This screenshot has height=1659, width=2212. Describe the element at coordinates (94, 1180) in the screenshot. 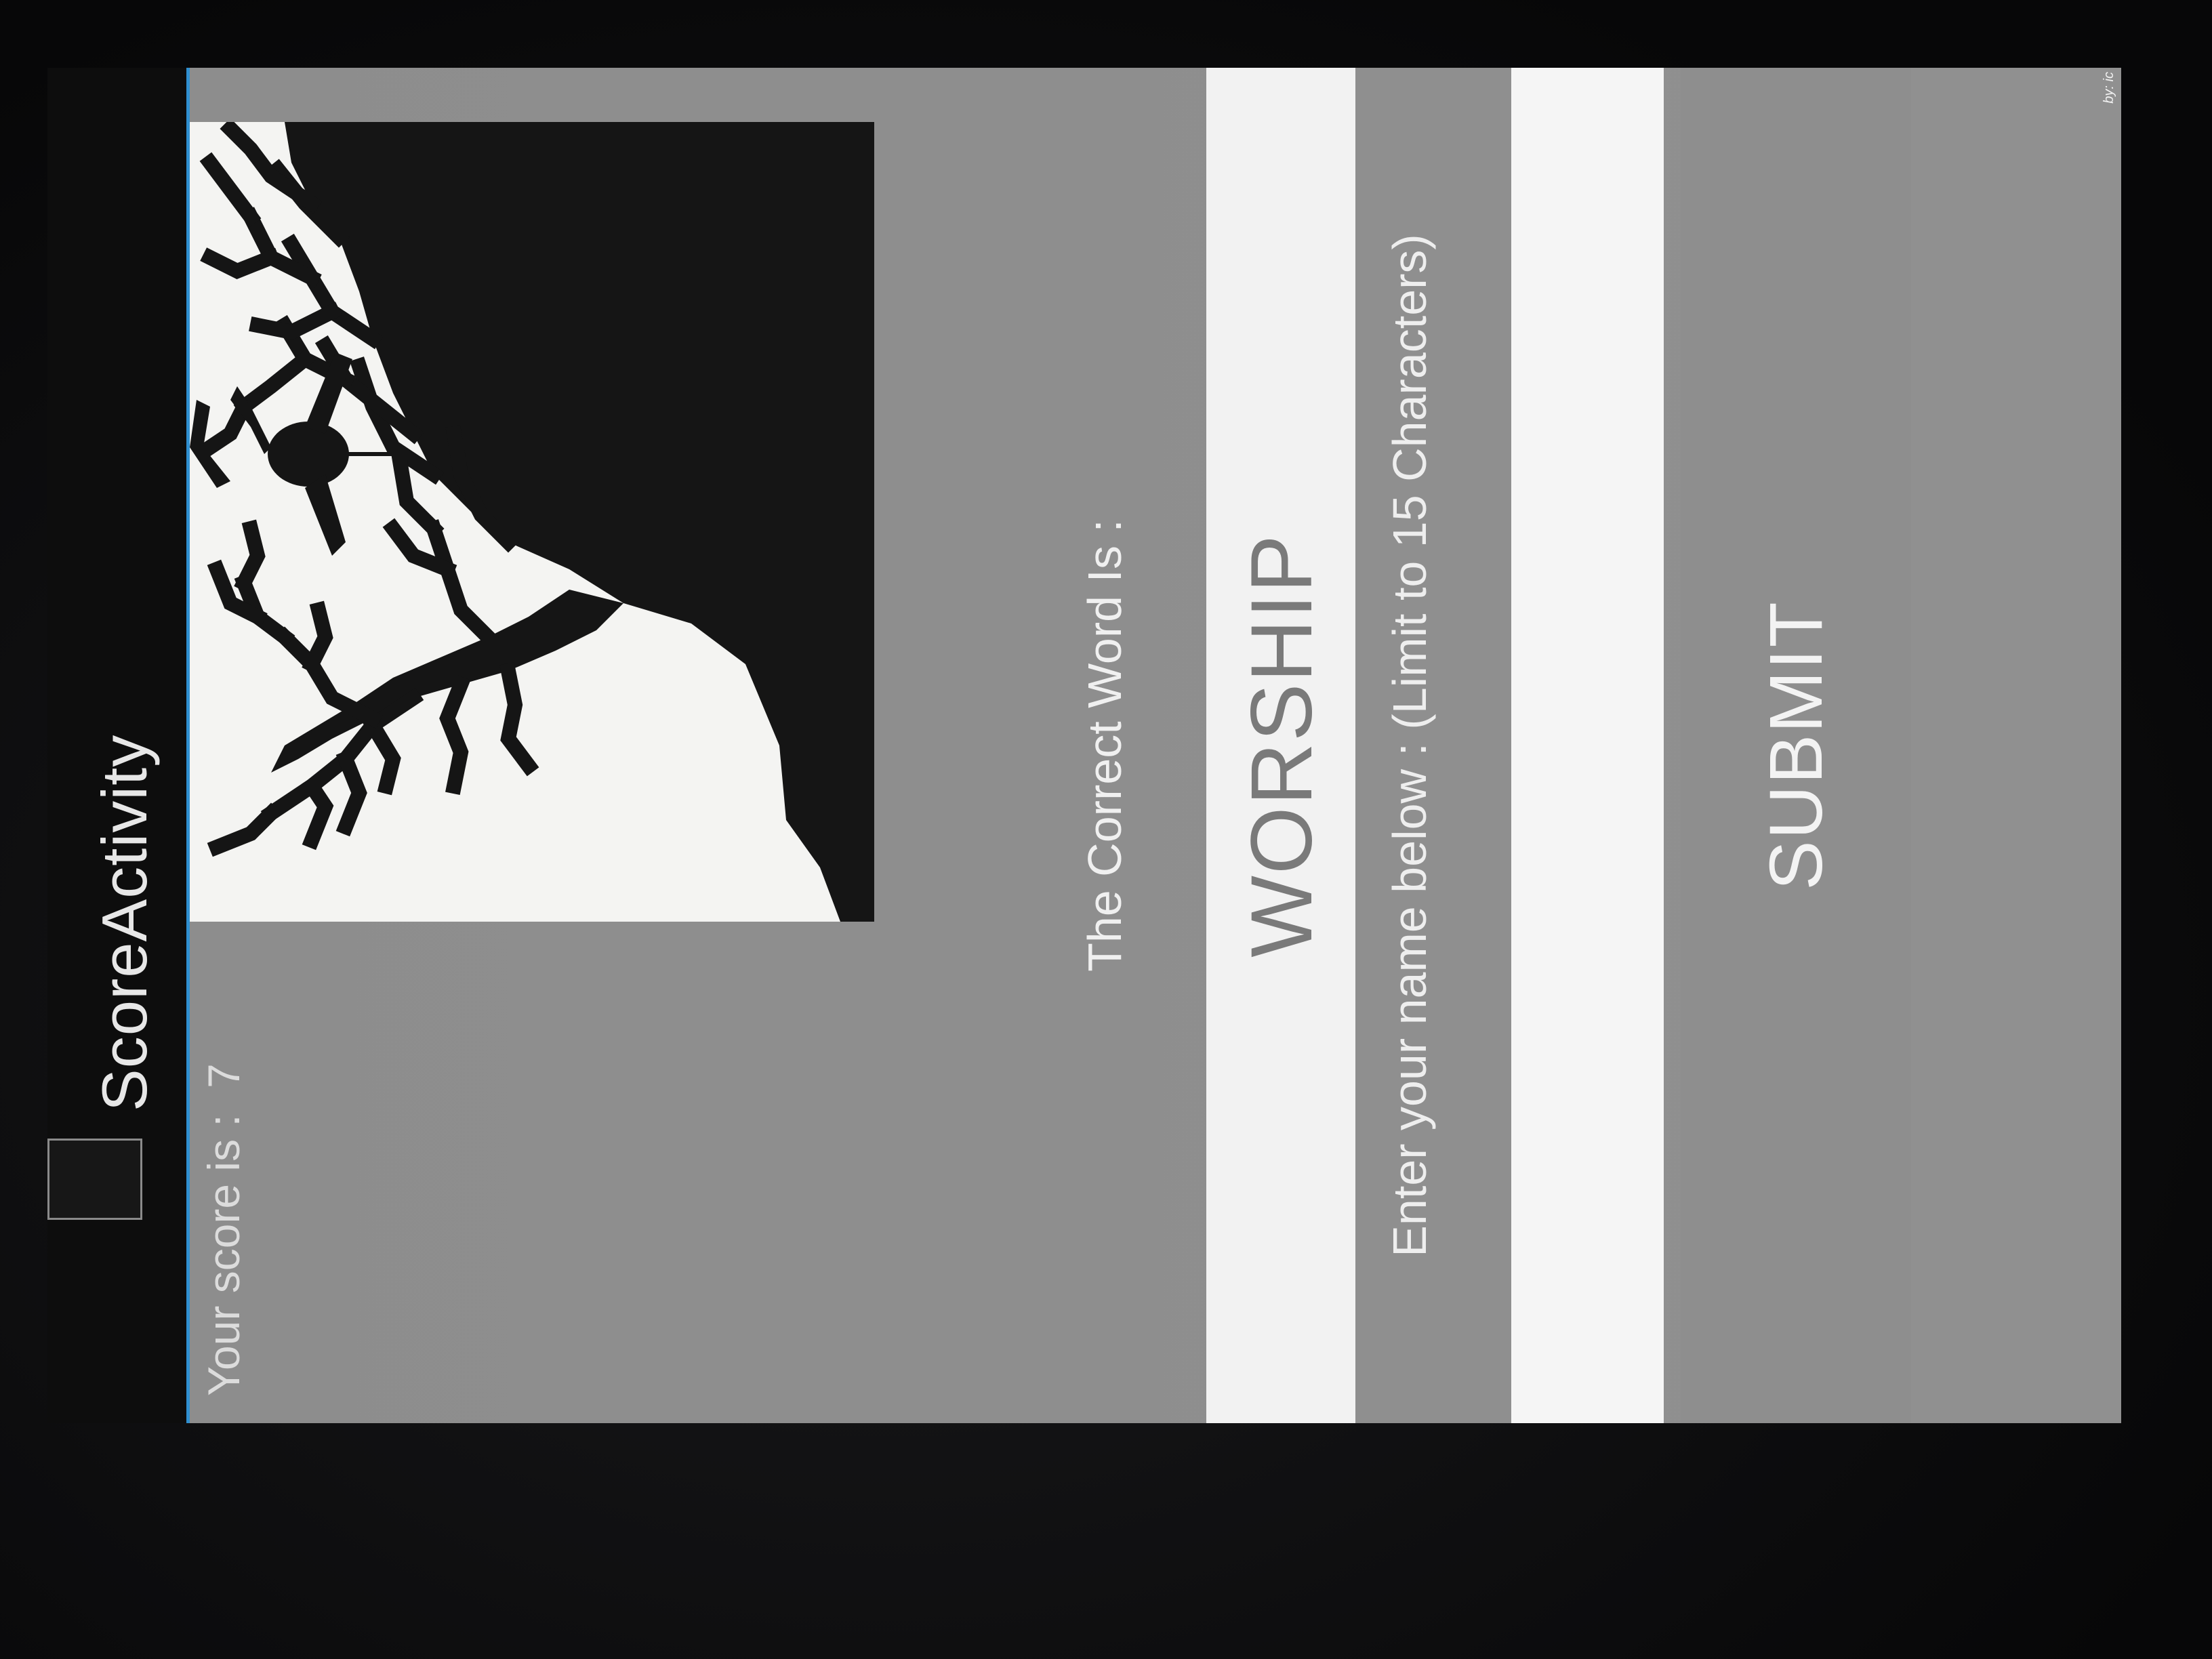

I see `app-icon` at that location.